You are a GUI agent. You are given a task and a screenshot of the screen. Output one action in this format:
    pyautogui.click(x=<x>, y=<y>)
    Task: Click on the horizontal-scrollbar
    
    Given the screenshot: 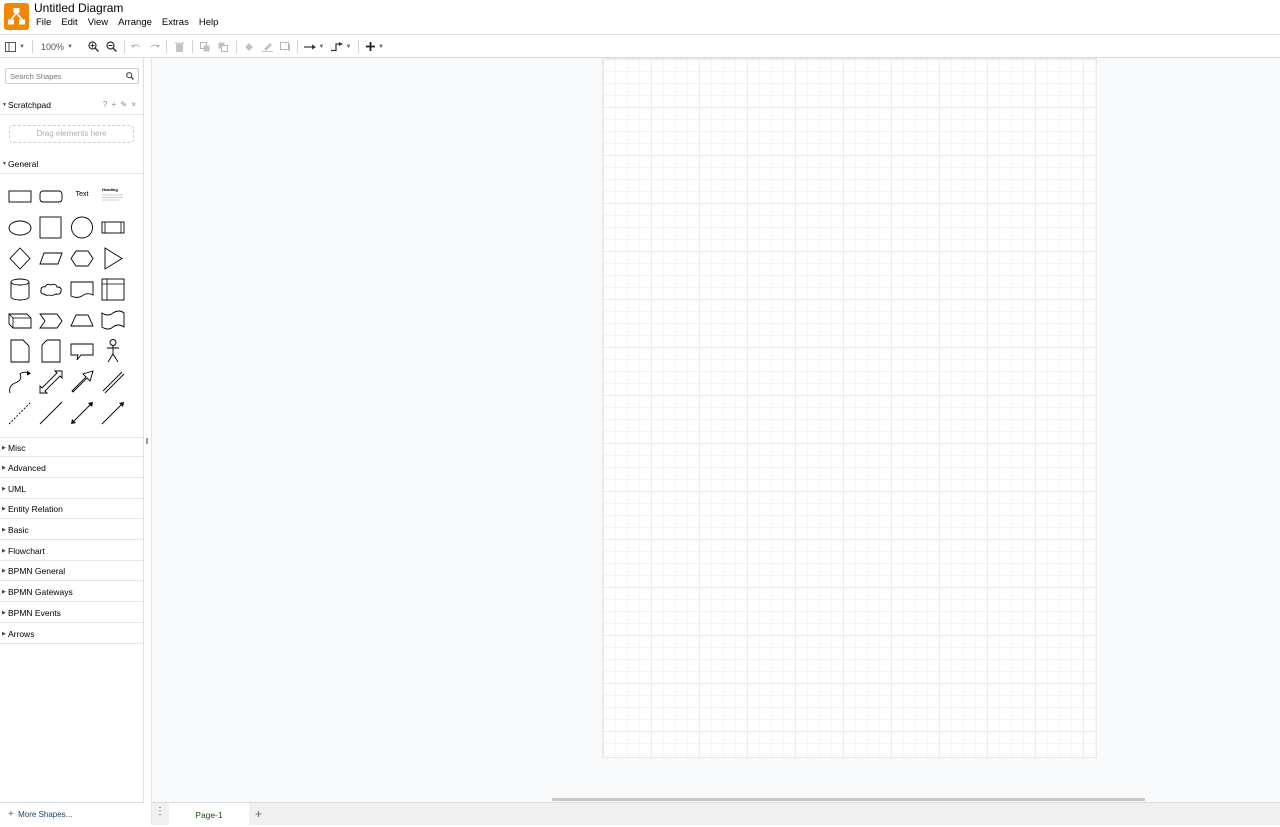 What is the action you would take?
    pyautogui.click(x=848, y=799)
    